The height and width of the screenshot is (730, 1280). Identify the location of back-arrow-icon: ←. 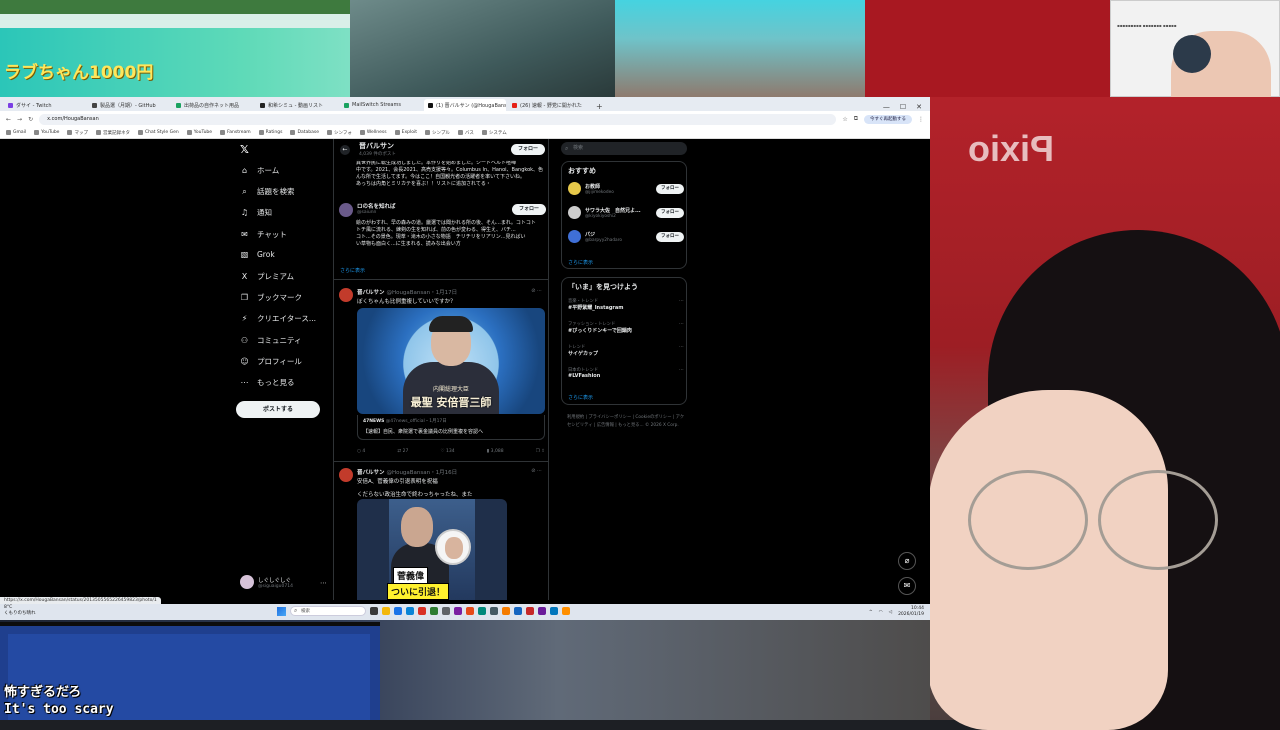
(345, 150).